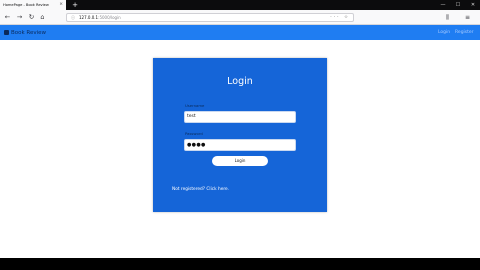 This screenshot has width=480, height=270. Describe the element at coordinates (109, 17) in the screenshot. I see `url-path: :5000/login` at that location.